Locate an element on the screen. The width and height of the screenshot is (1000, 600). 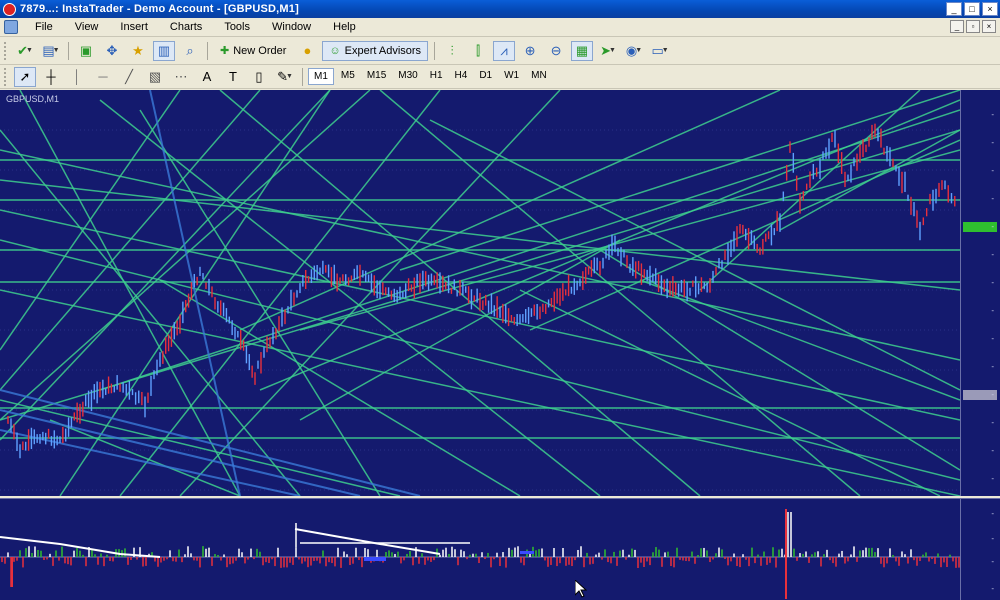
menu-charts: Charts is located at coordinates (186, 27).